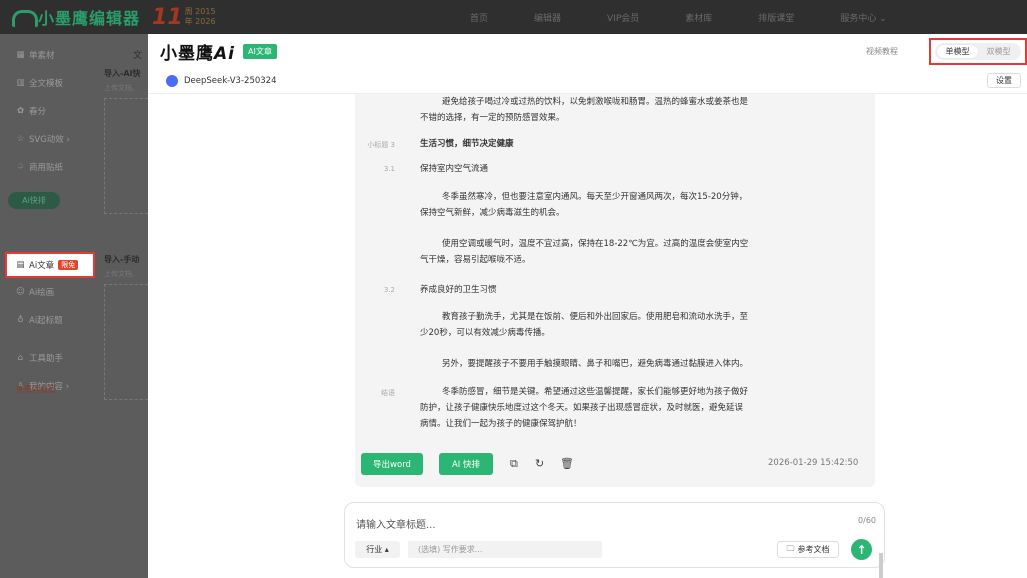  I want to click on sidebar-item-ai-draw: ☺ Ai绘画, so click(35, 292).